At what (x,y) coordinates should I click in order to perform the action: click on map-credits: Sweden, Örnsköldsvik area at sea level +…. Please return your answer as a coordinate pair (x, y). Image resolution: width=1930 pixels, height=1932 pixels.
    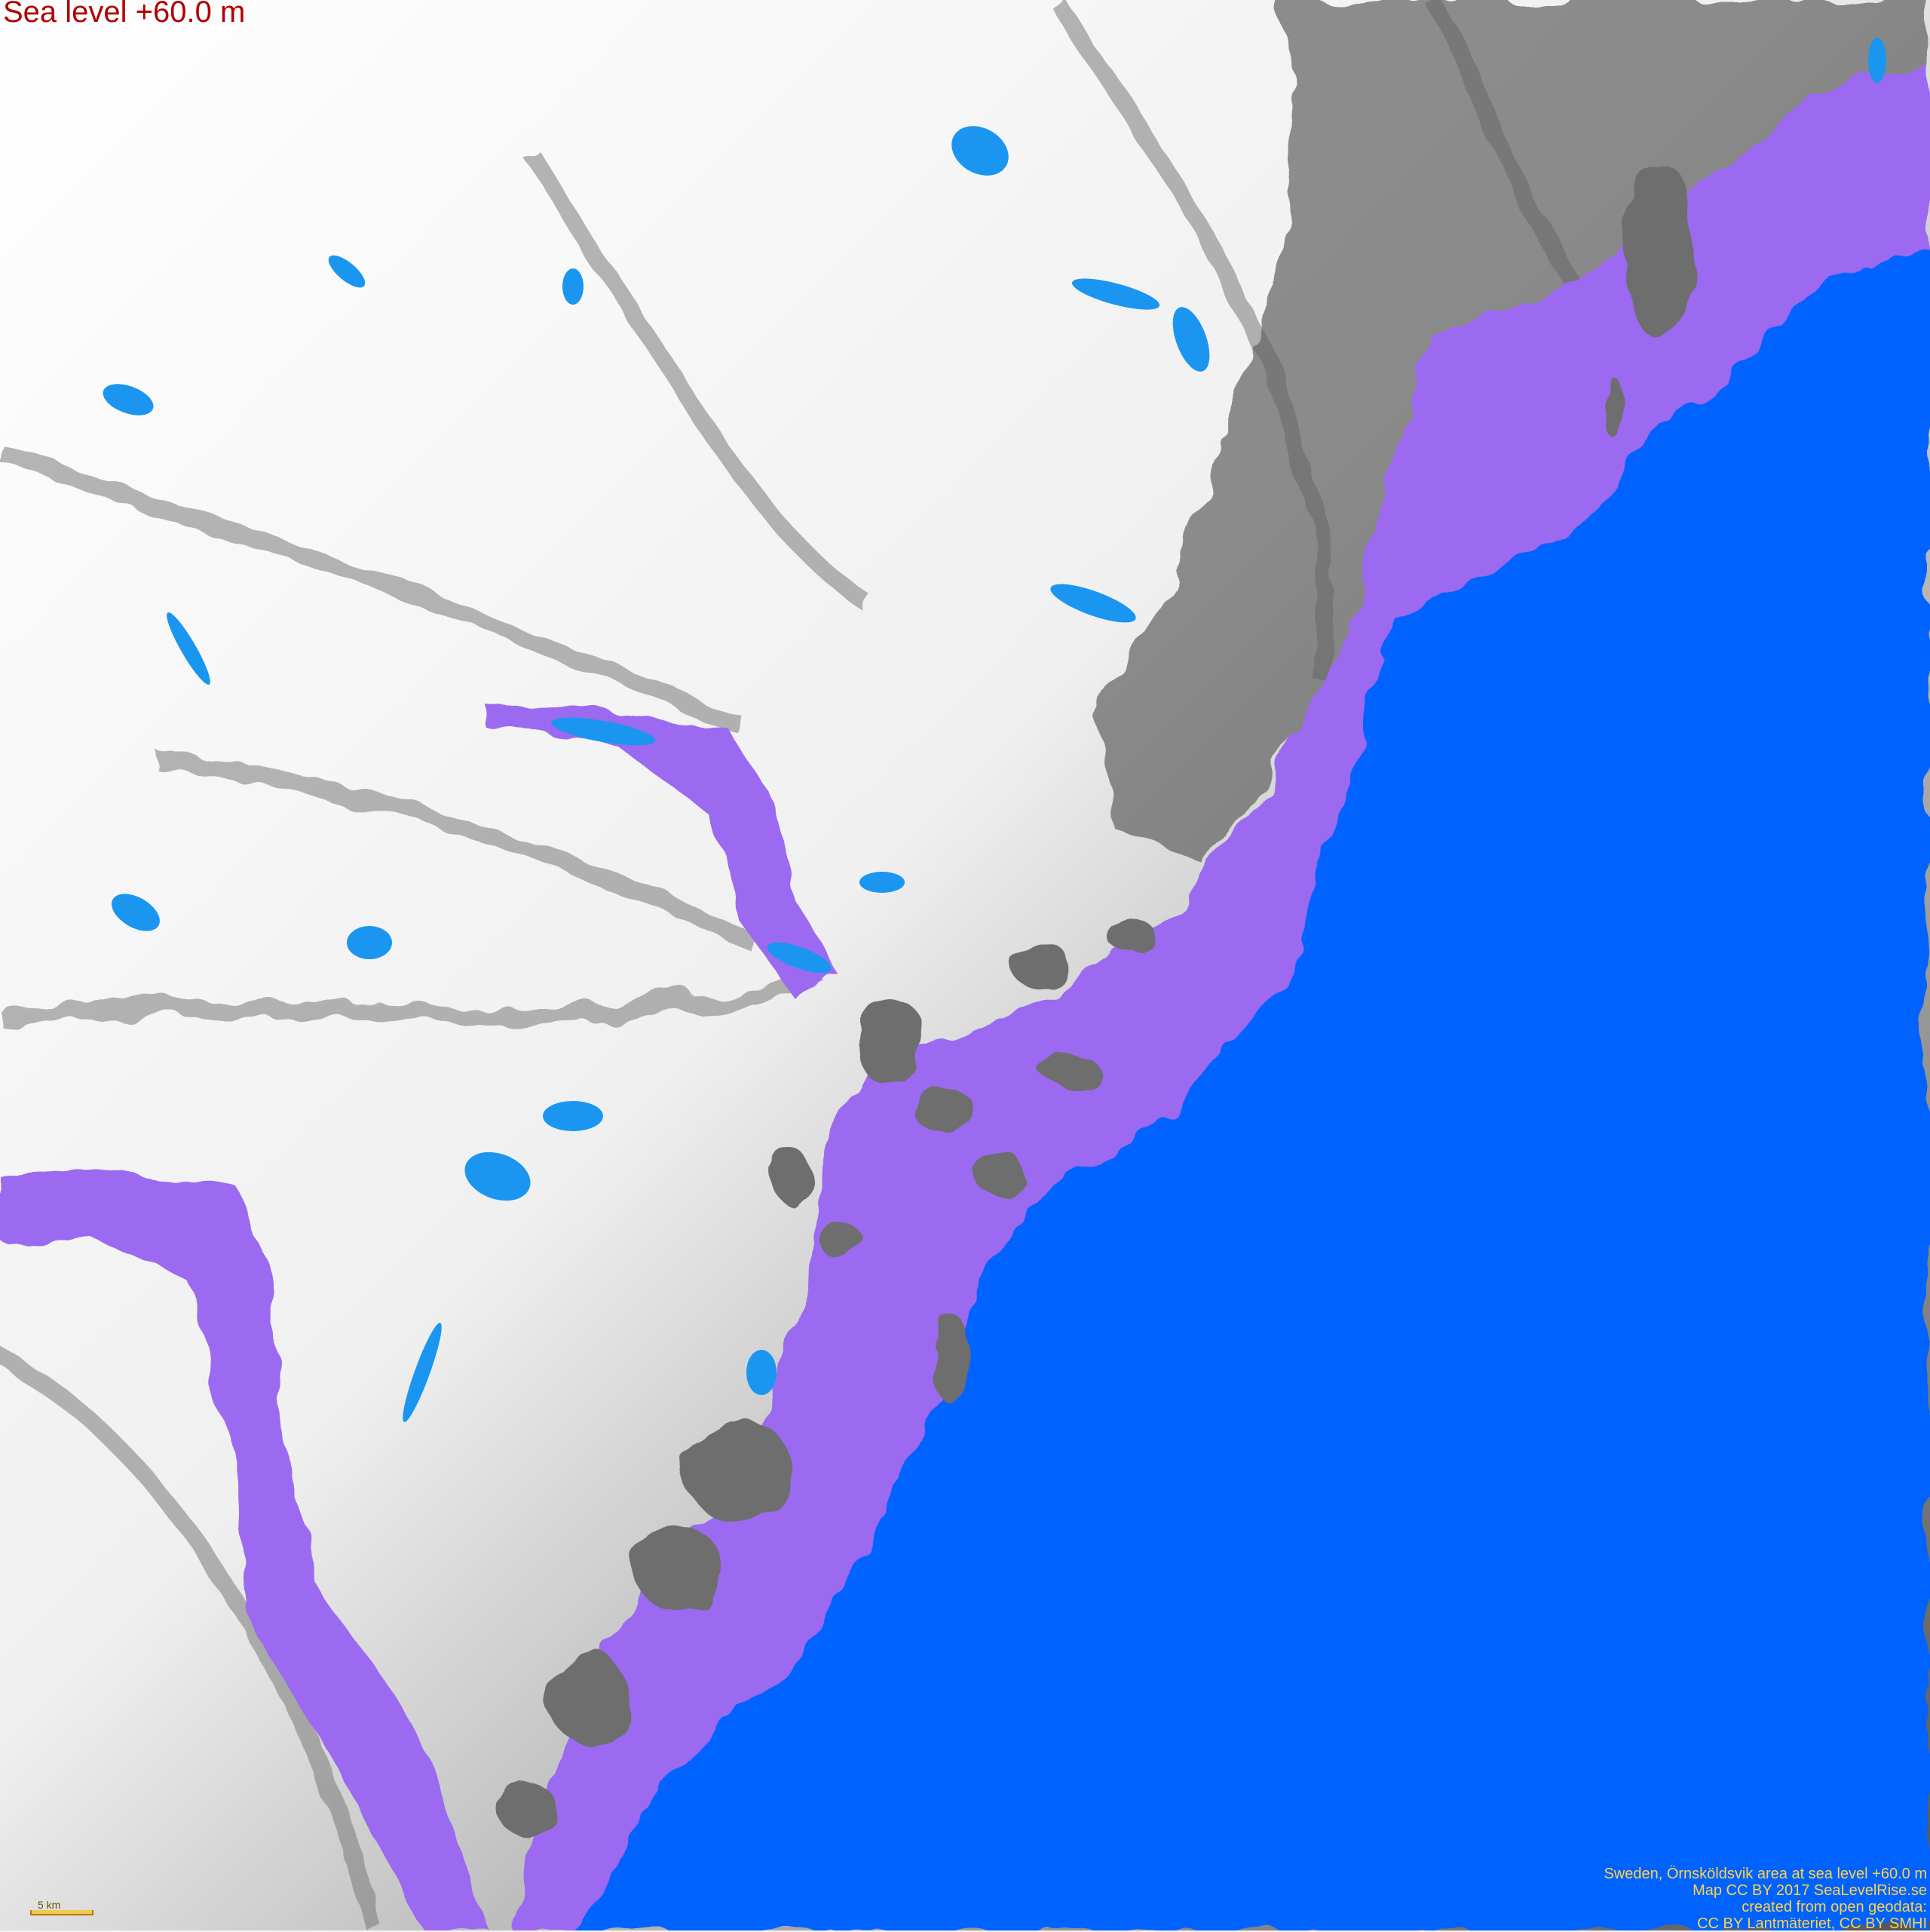
    Looking at the image, I should click on (1765, 1899).